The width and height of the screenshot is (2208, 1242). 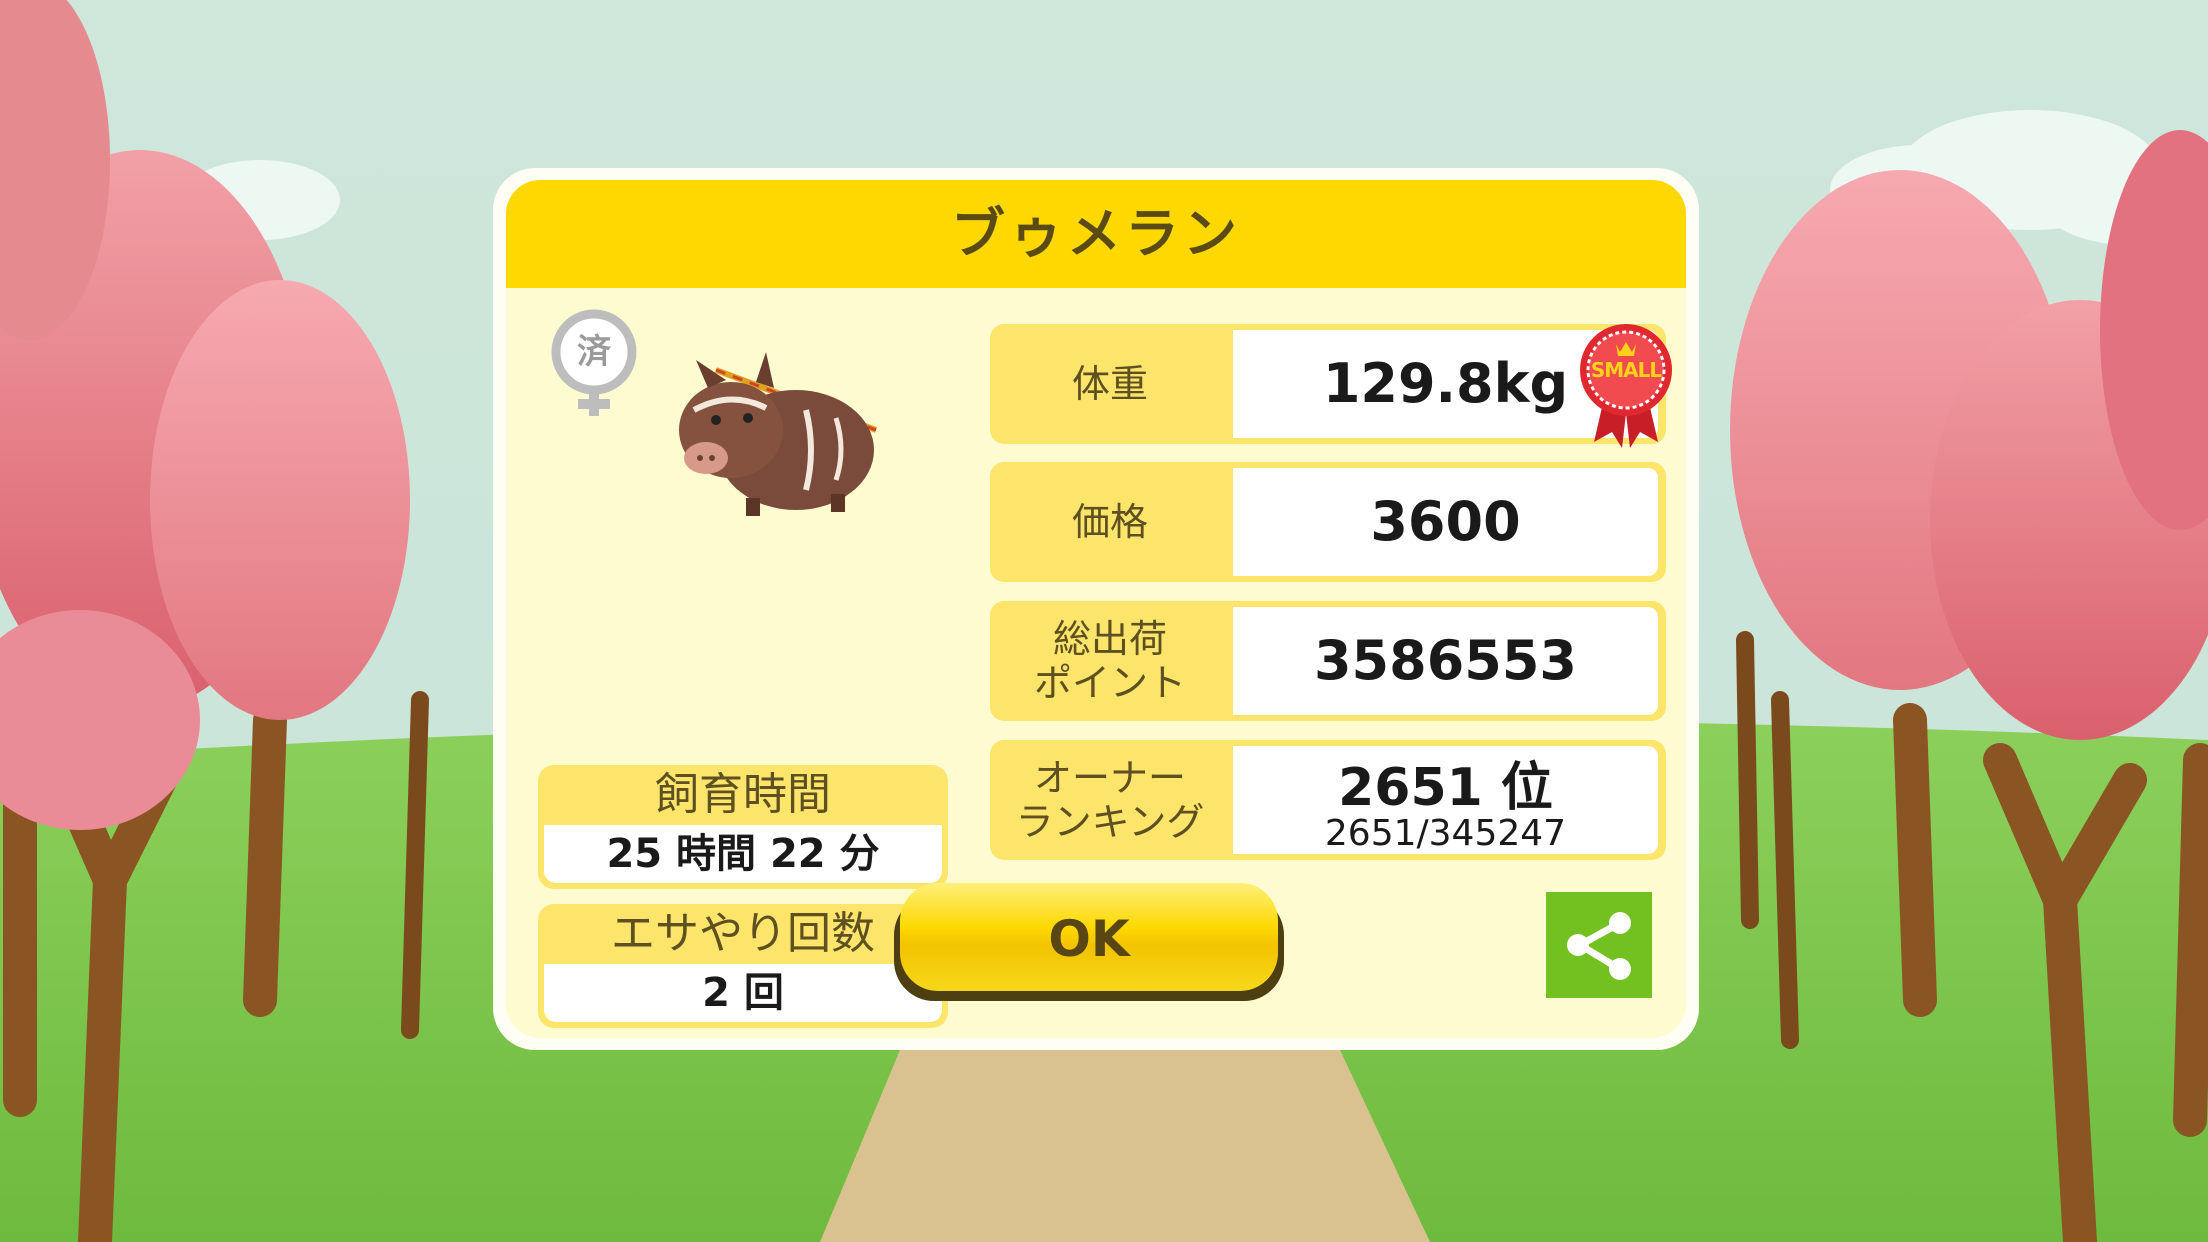 What do you see at coordinates (1110, 822) in the screenshot?
I see `owner-ranking-label-line2: ランキング` at bounding box center [1110, 822].